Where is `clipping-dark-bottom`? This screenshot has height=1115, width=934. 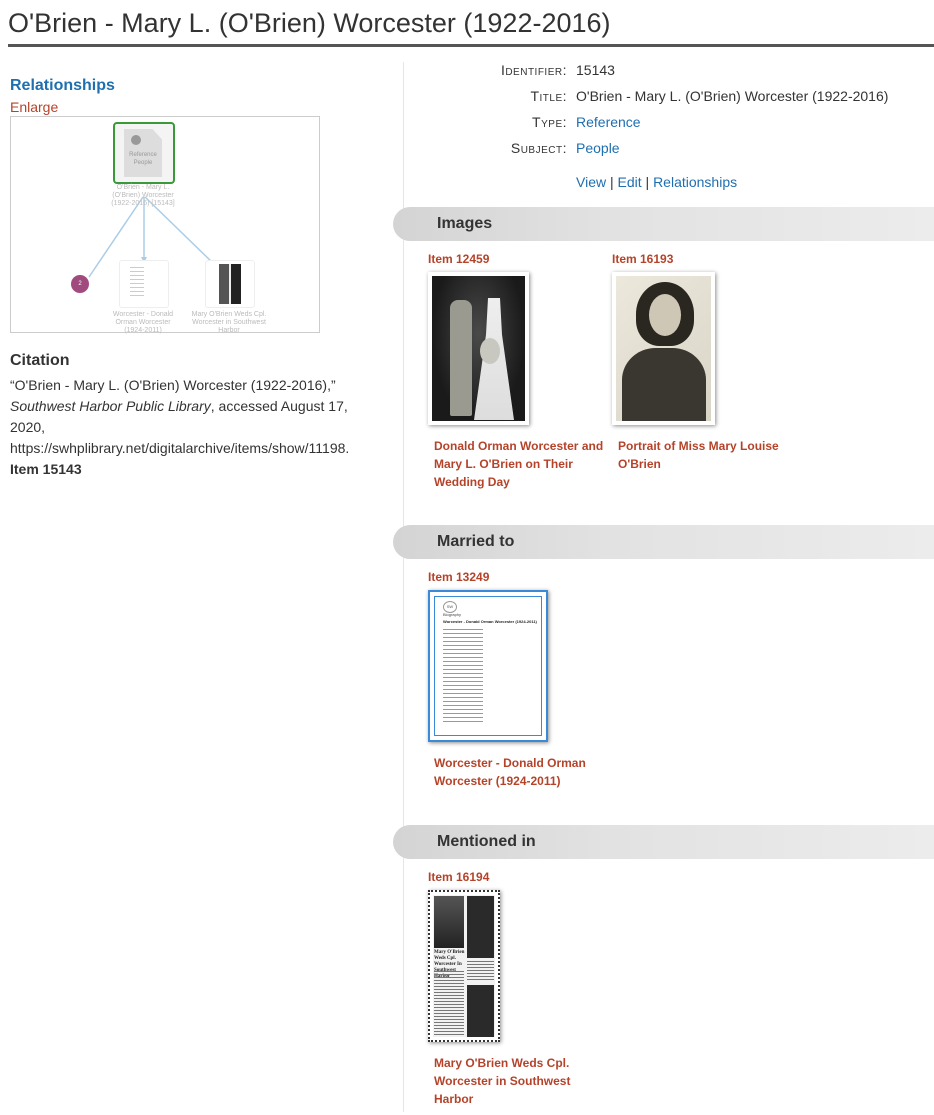
clipping-dark-bottom is located at coordinates (480, 1011).